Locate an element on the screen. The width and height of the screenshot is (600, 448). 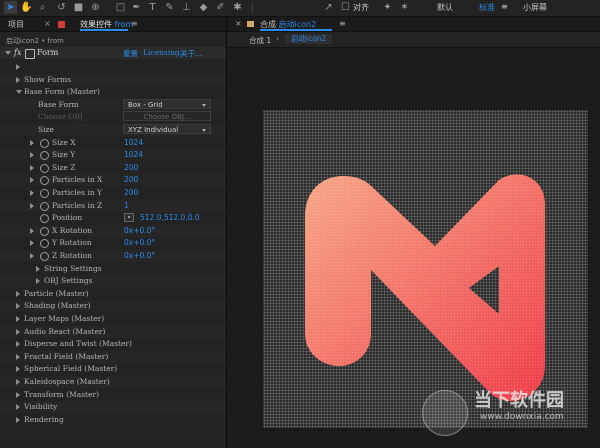
pen-tool-icon: ✒ is located at coordinates (136, 7).